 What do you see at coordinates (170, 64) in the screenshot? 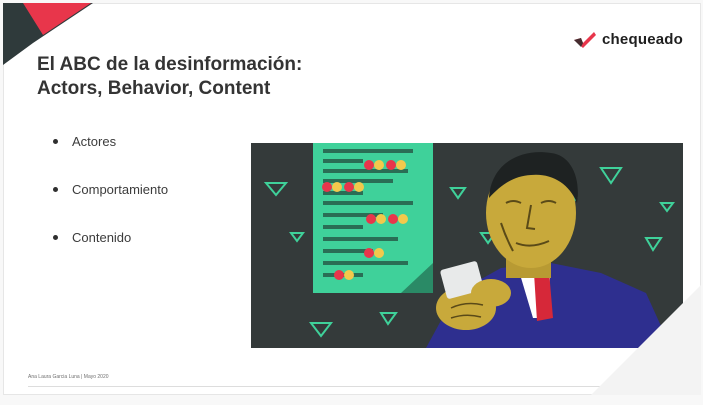
I see `title-line-1: El ABC de la desinformación:` at bounding box center [170, 64].